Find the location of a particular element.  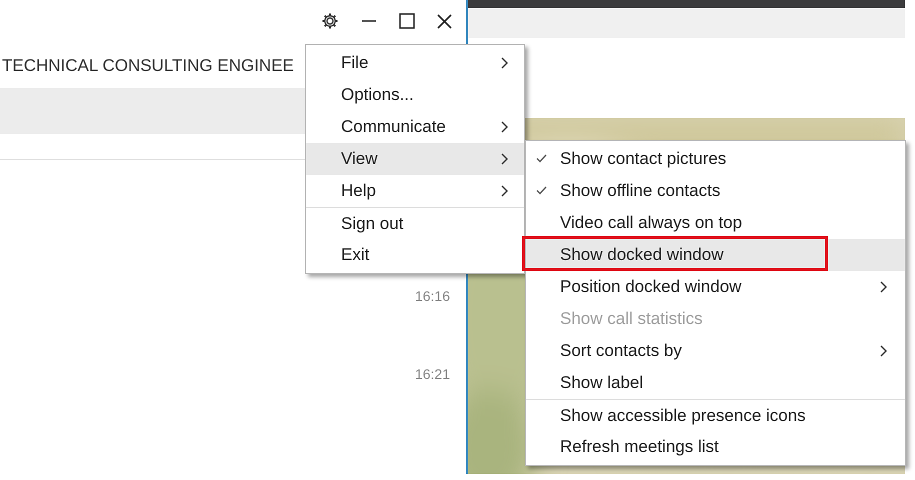

menu-item: View is located at coordinates (415, 159).